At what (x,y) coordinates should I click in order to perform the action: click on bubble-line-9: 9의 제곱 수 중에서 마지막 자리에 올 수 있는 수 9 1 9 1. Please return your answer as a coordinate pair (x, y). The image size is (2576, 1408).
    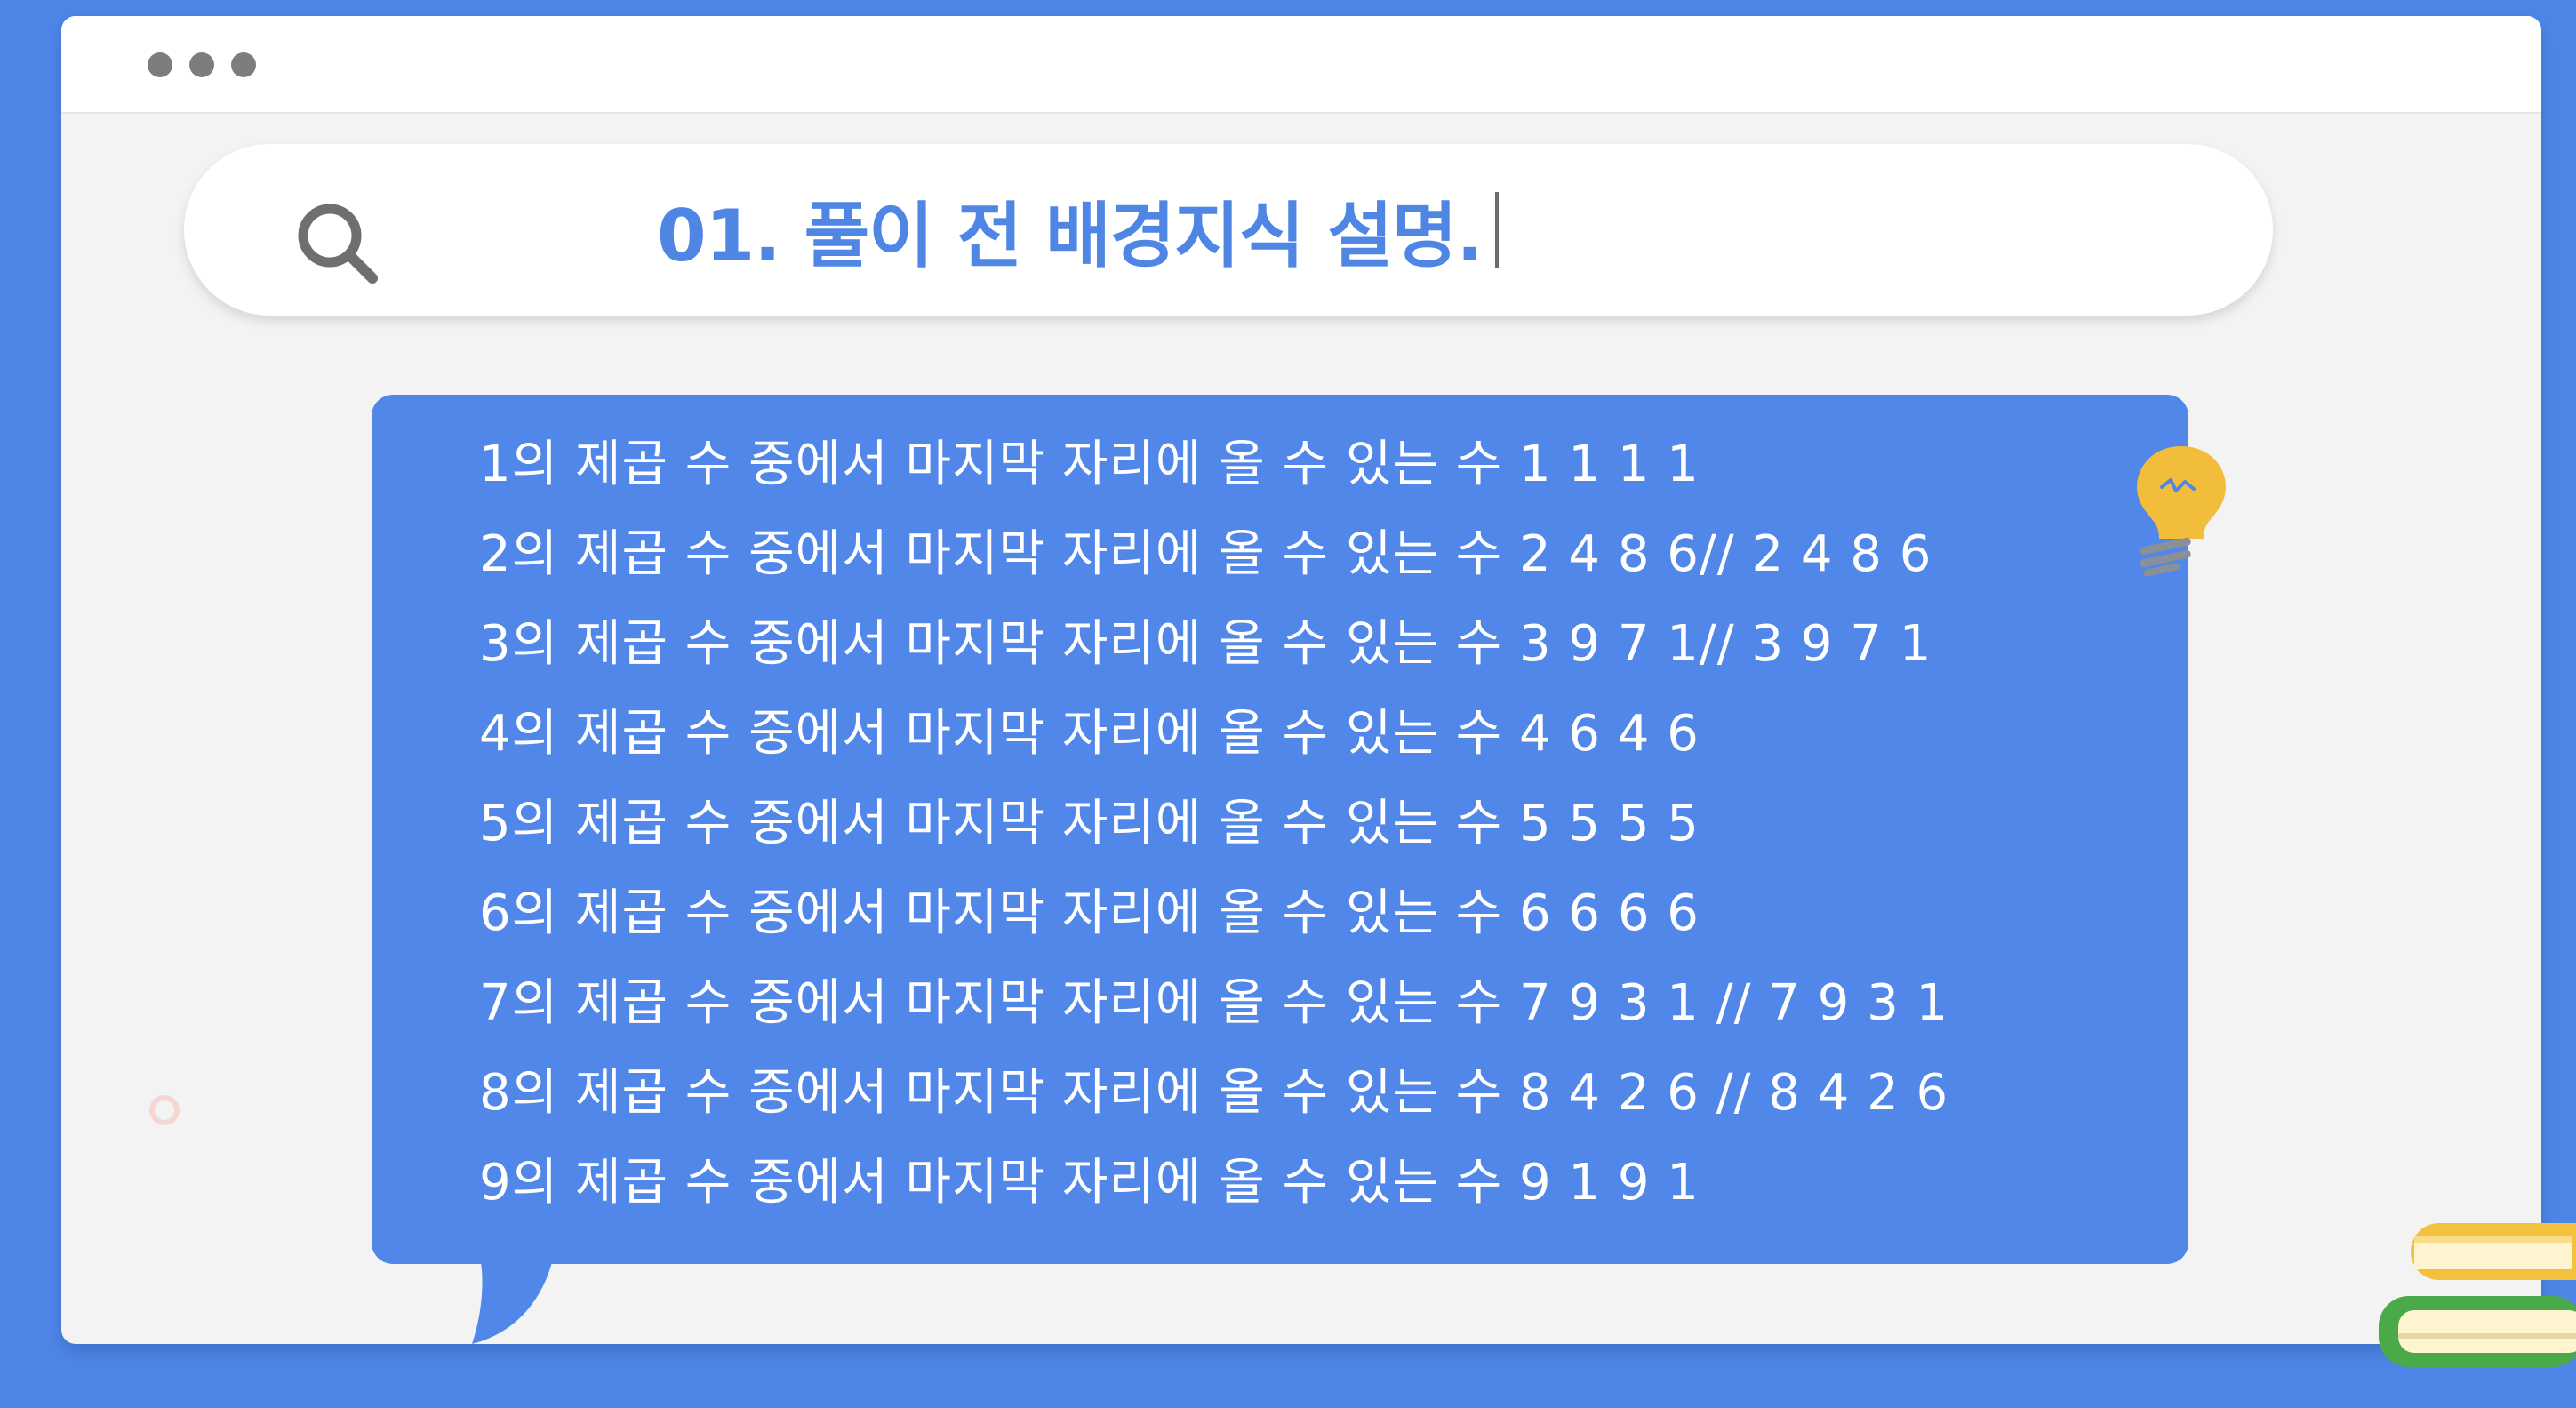
    Looking at the image, I should click on (1089, 1183).